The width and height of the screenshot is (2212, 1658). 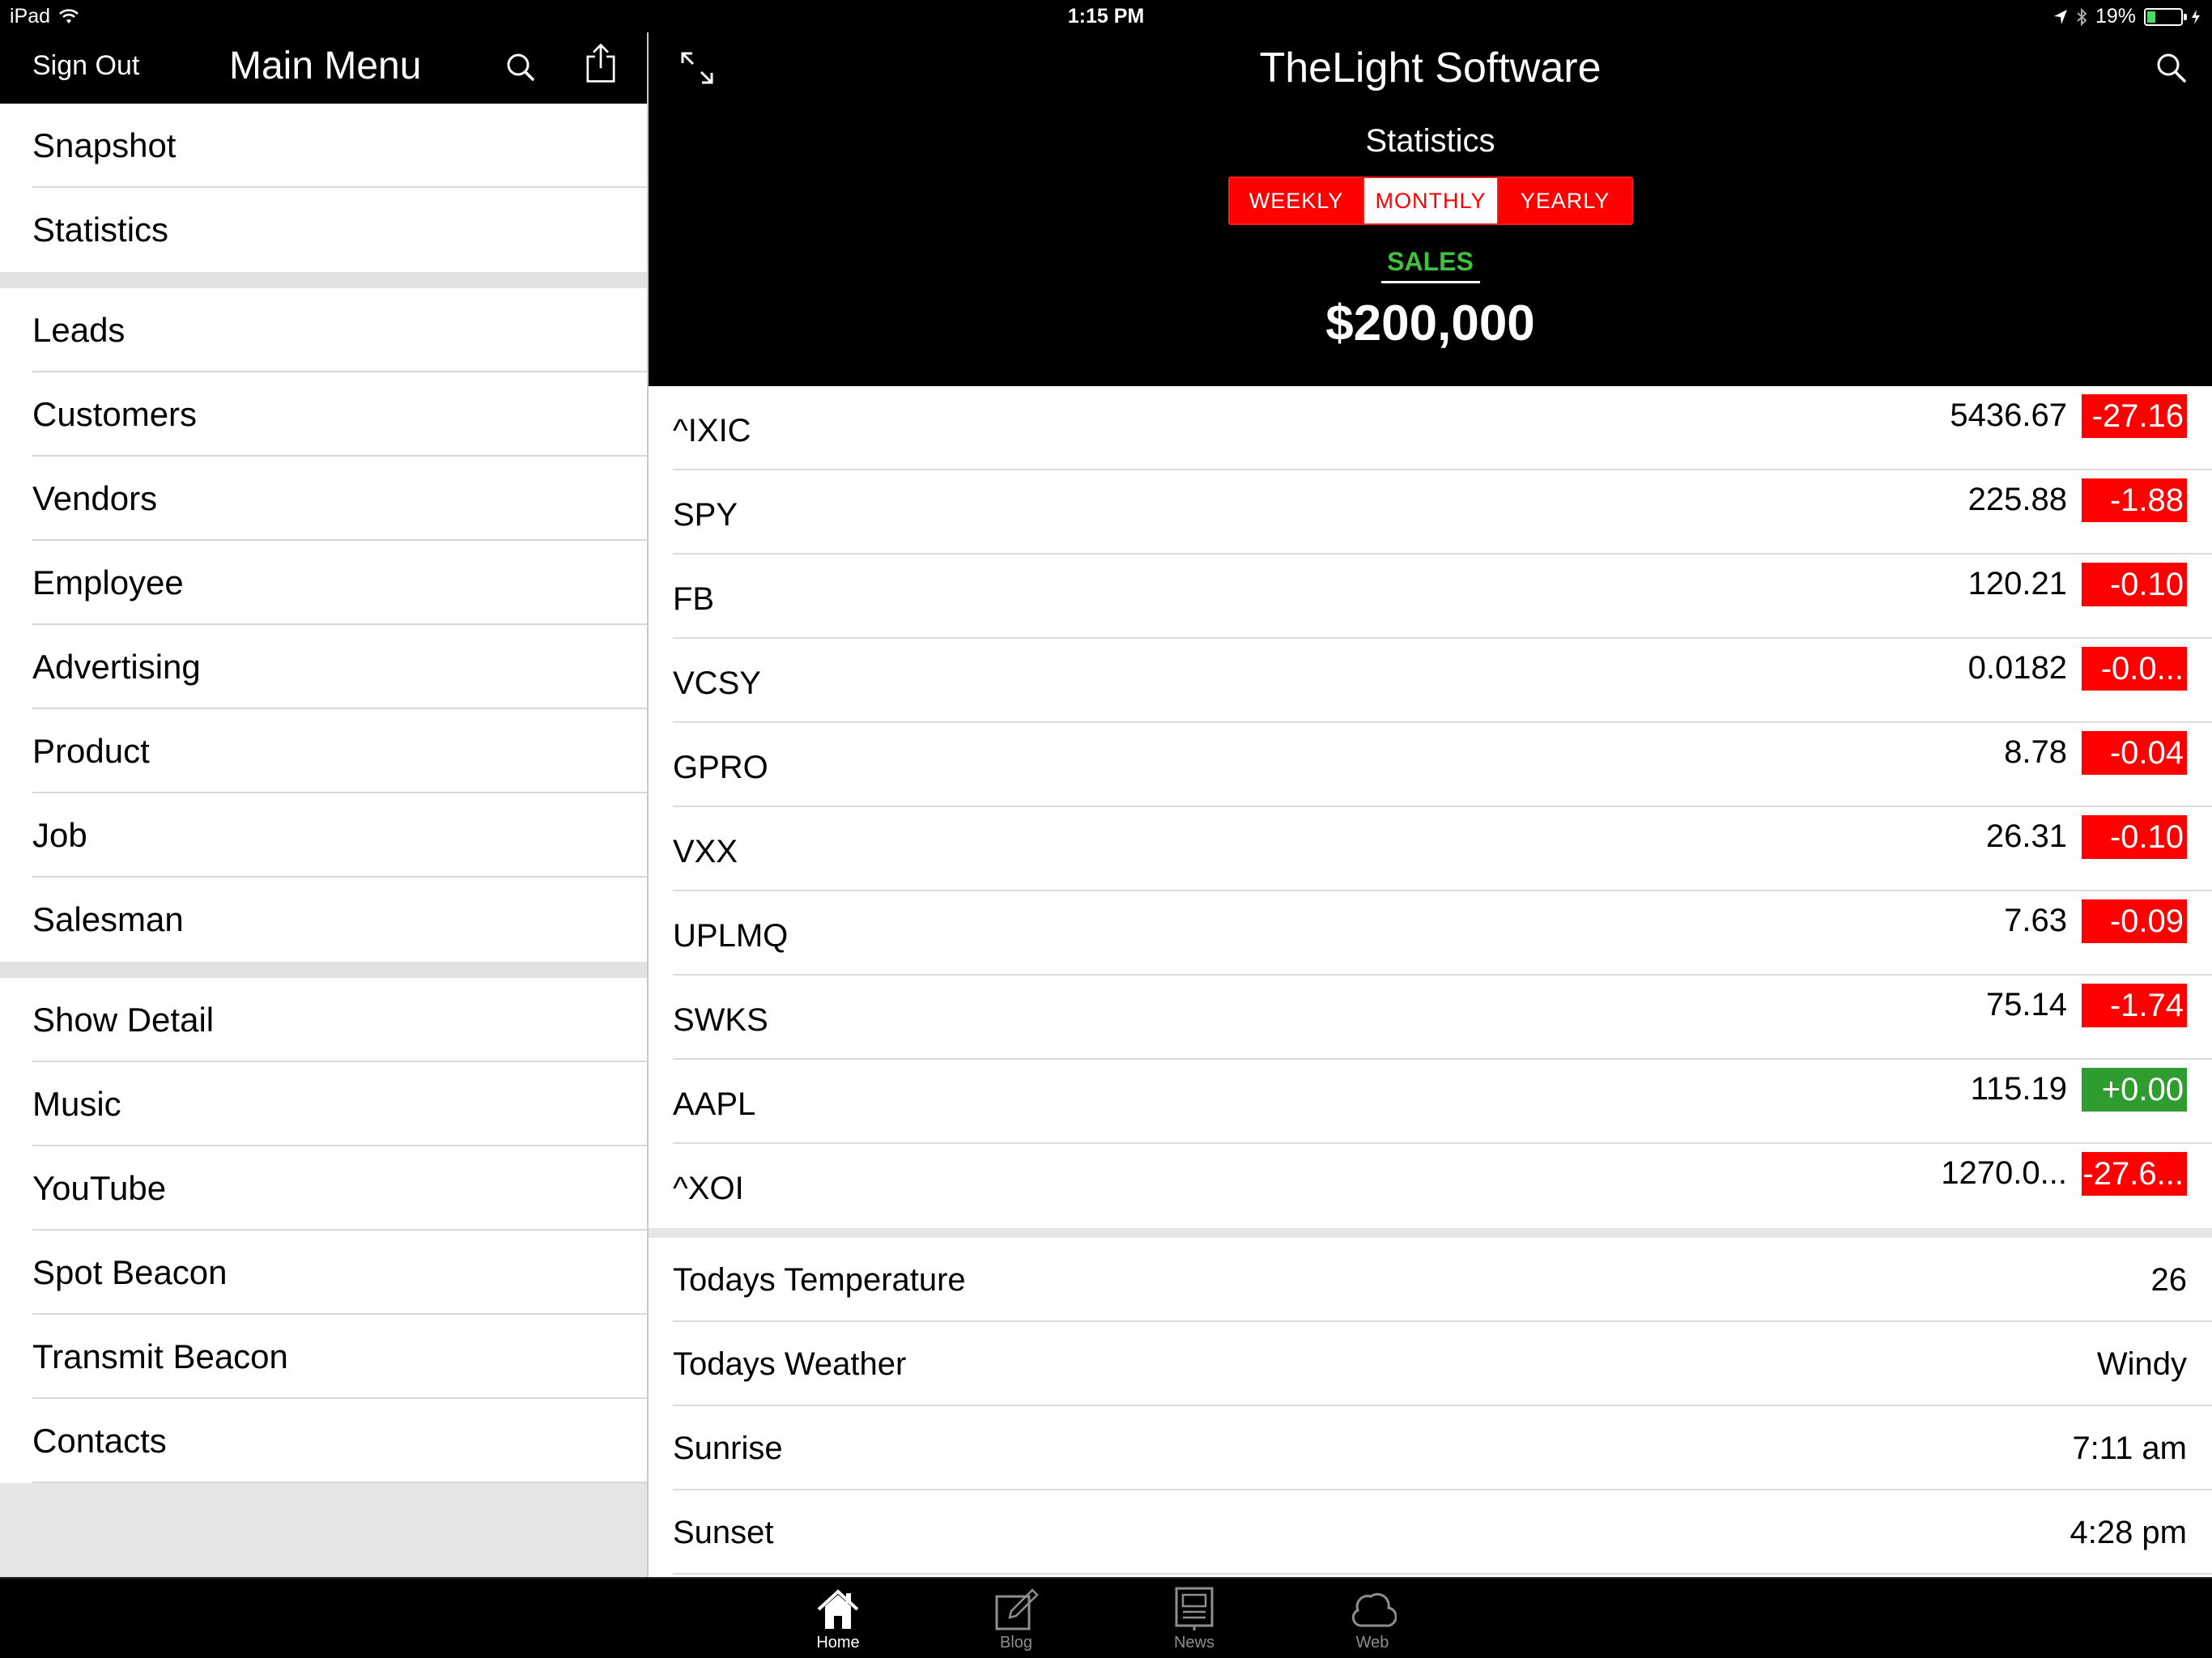 What do you see at coordinates (820, 1280) in the screenshot?
I see `info-label: Todays Temperature` at bounding box center [820, 1280].